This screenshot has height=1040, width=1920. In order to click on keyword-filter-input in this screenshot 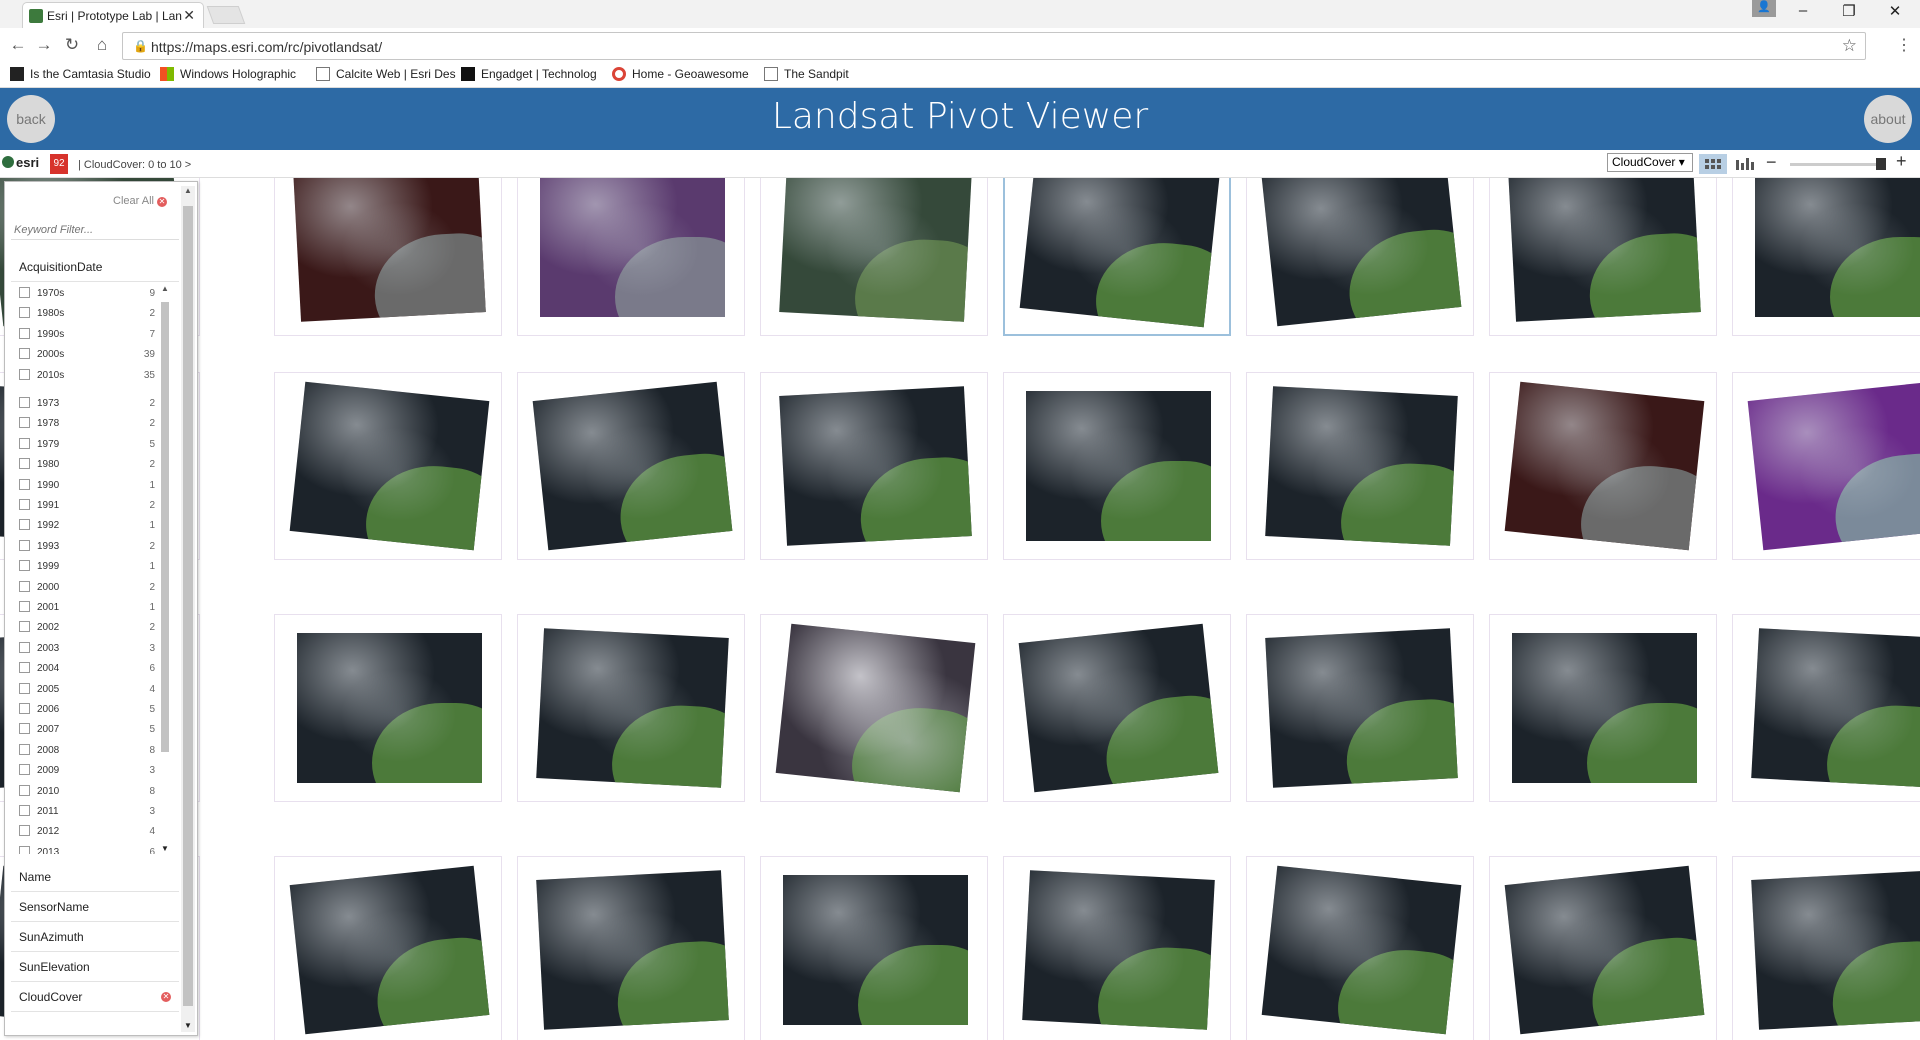, I will do `click(95, 230)`.